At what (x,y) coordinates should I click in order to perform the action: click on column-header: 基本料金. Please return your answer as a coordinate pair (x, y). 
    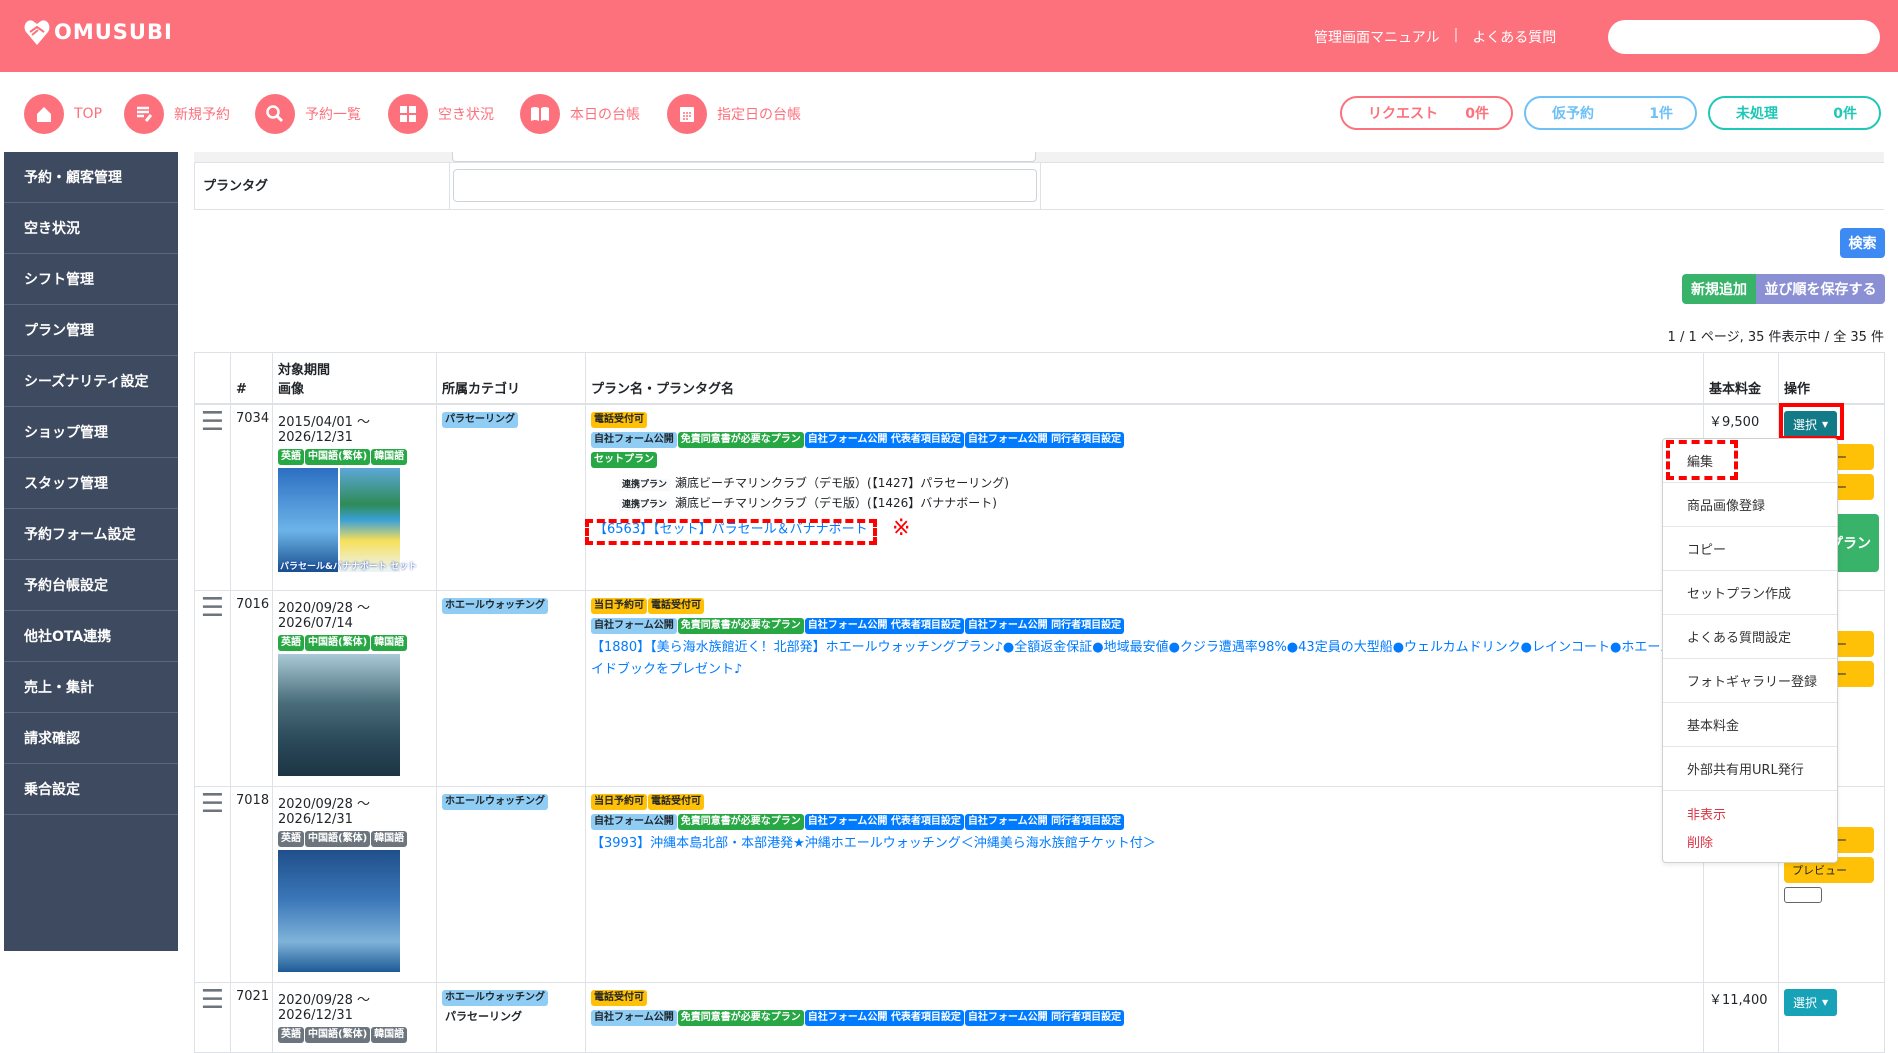
    Looking at the image, I should click on (1741, 378).